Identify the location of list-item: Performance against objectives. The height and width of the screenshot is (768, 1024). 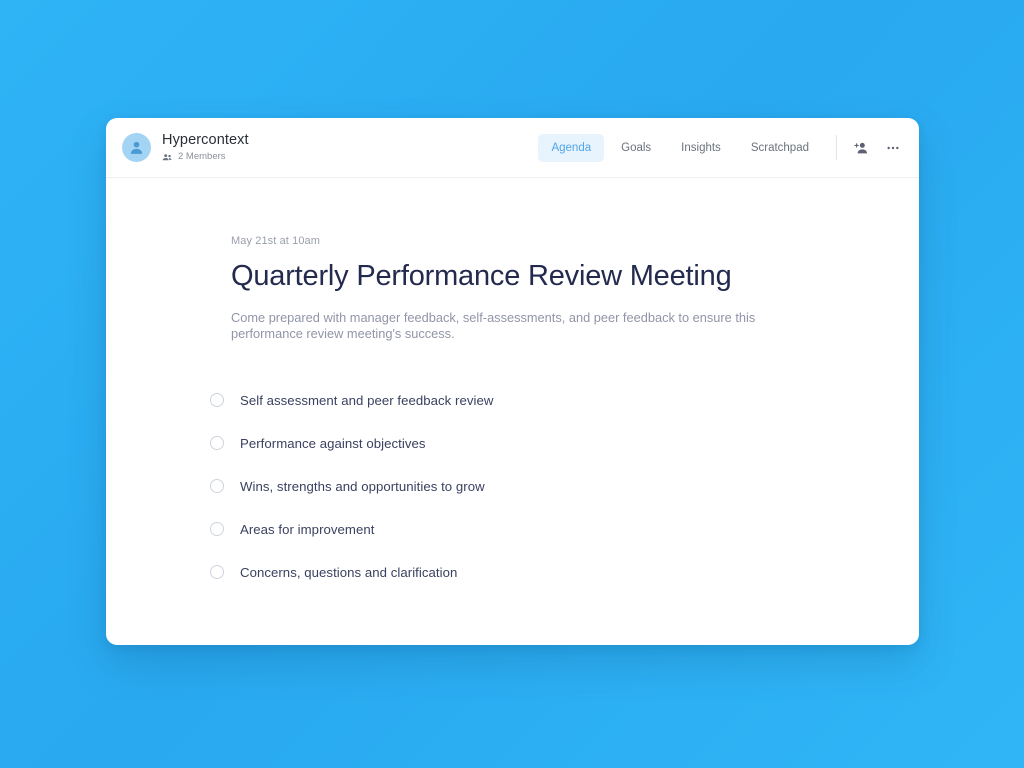
(564, 443).